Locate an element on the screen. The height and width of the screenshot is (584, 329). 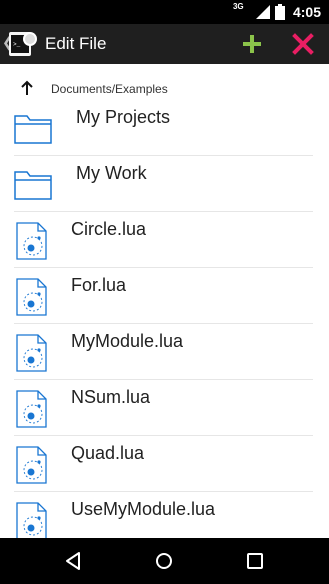
list-item-file: NSum.lua is located at coordinates (164, 408).